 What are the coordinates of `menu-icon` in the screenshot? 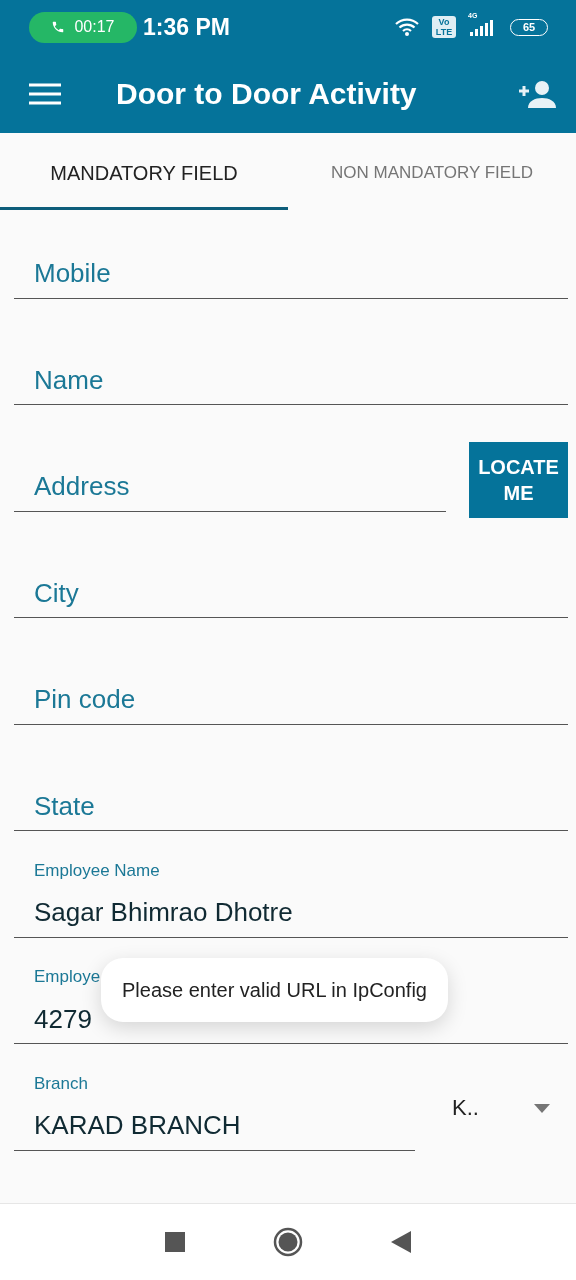 It's located at (45, 93).